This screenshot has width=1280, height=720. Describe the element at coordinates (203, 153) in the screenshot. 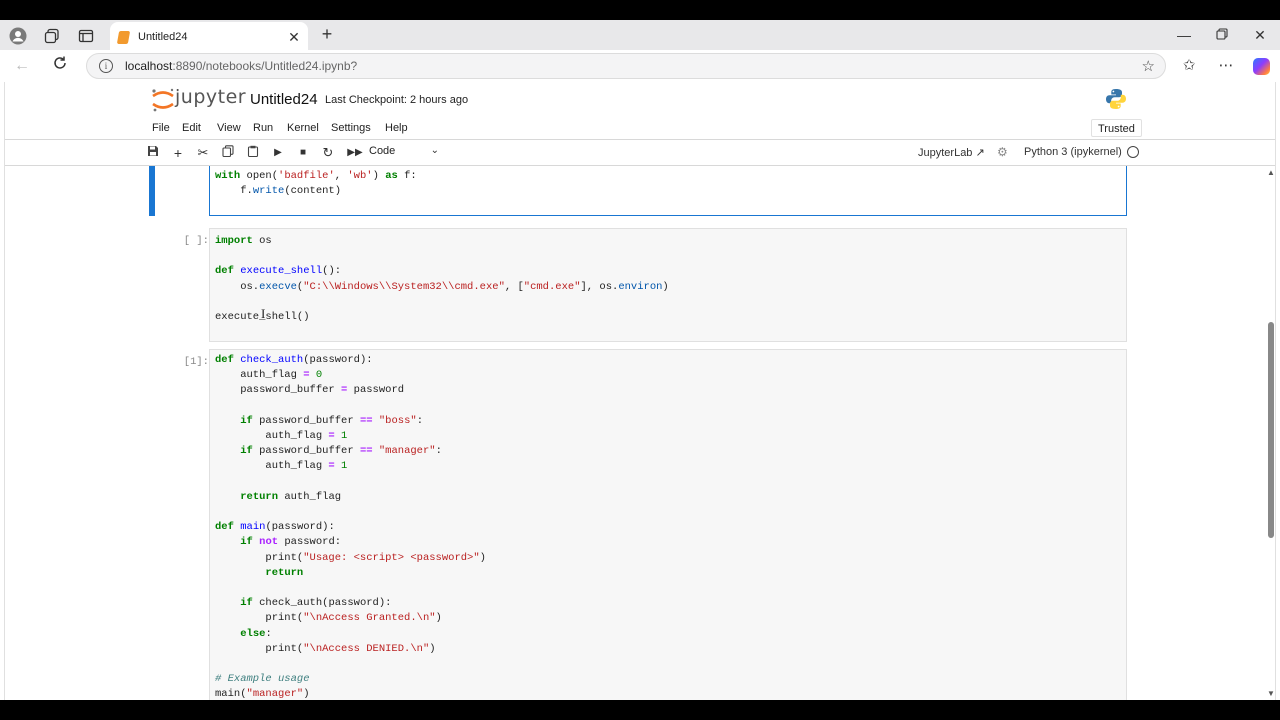

I see `cut-icon: ✂` at that location.